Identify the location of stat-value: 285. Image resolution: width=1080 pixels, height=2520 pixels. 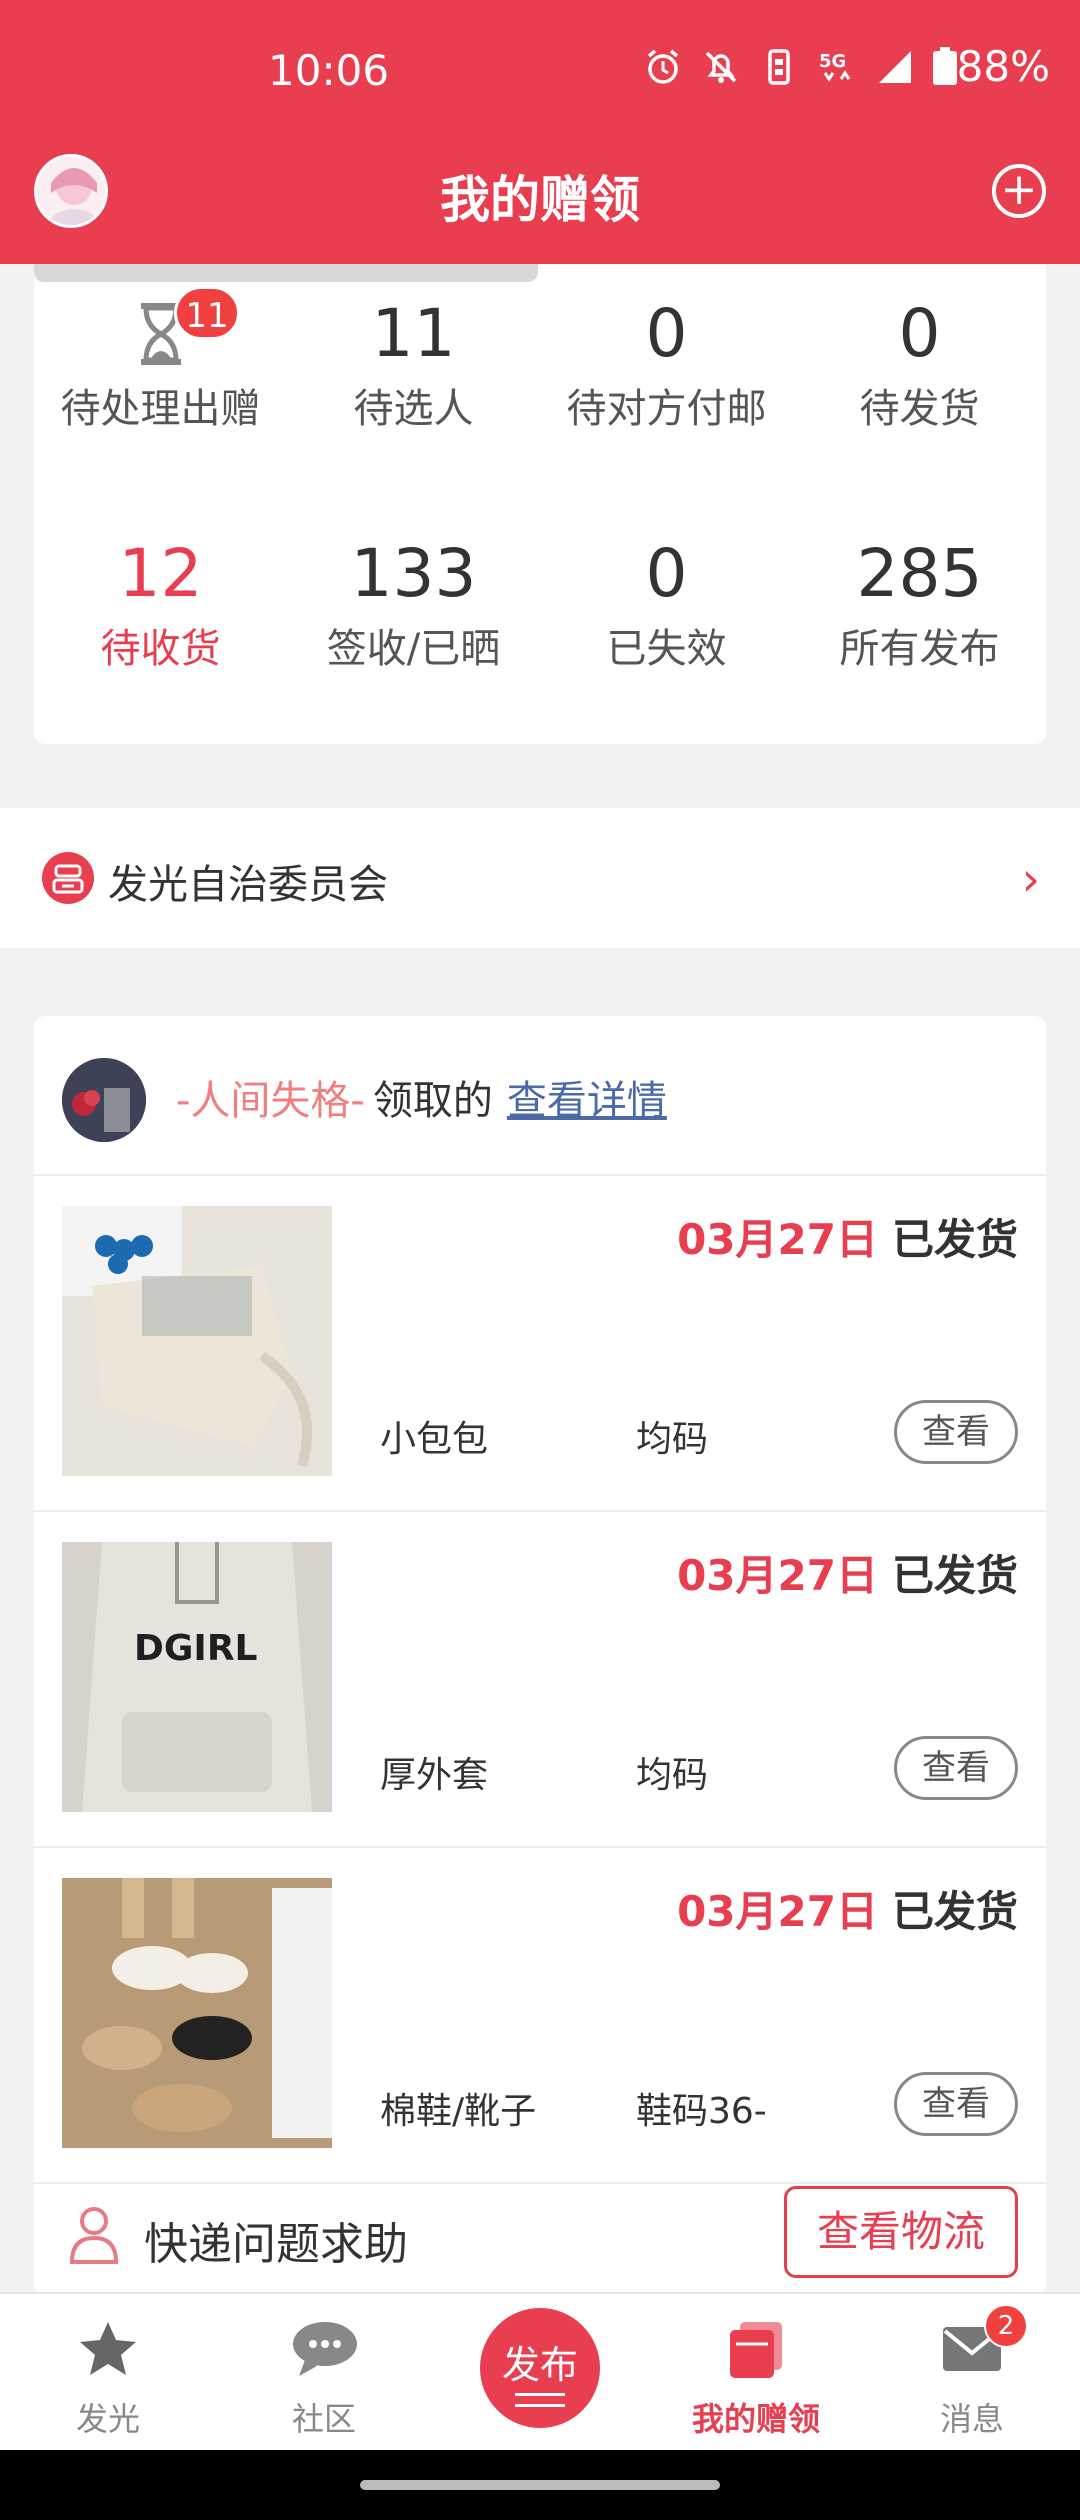
(919, 573).